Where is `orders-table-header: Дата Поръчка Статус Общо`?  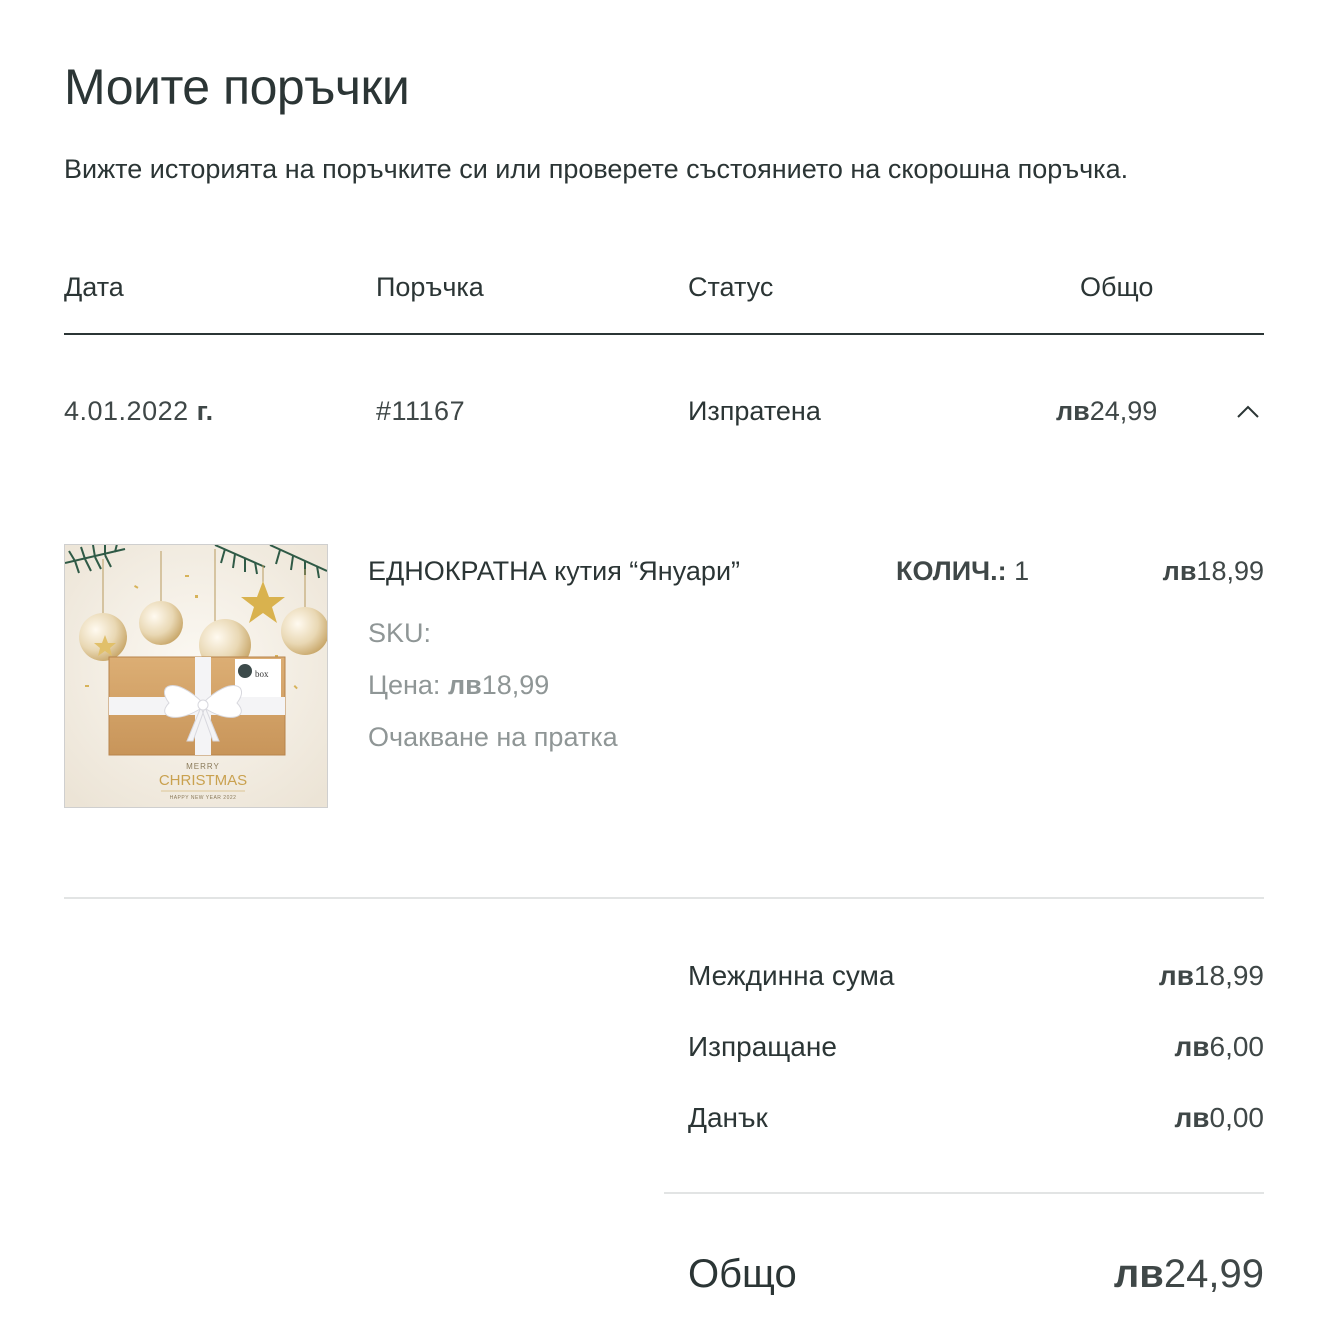
orders-table-header: Дата Поръчка Статус Общо is located at coordinates (664, 292).